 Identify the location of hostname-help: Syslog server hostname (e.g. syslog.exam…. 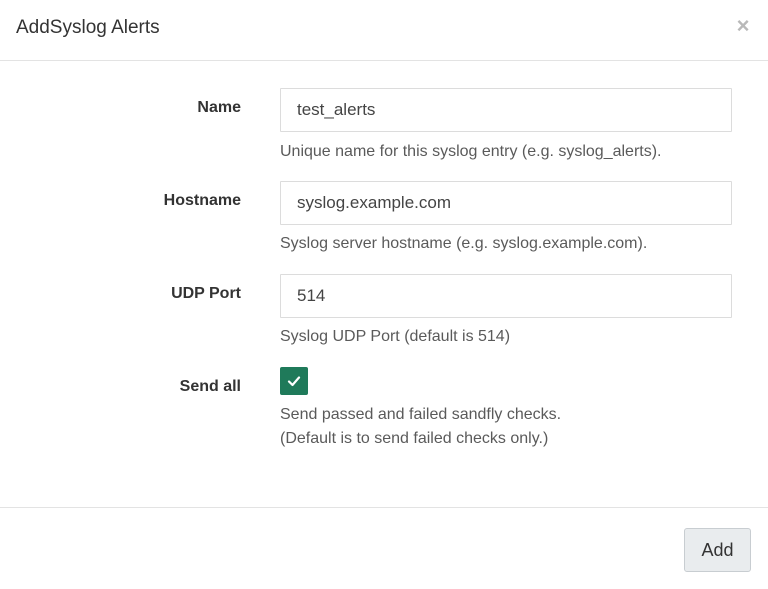
(464, 243).